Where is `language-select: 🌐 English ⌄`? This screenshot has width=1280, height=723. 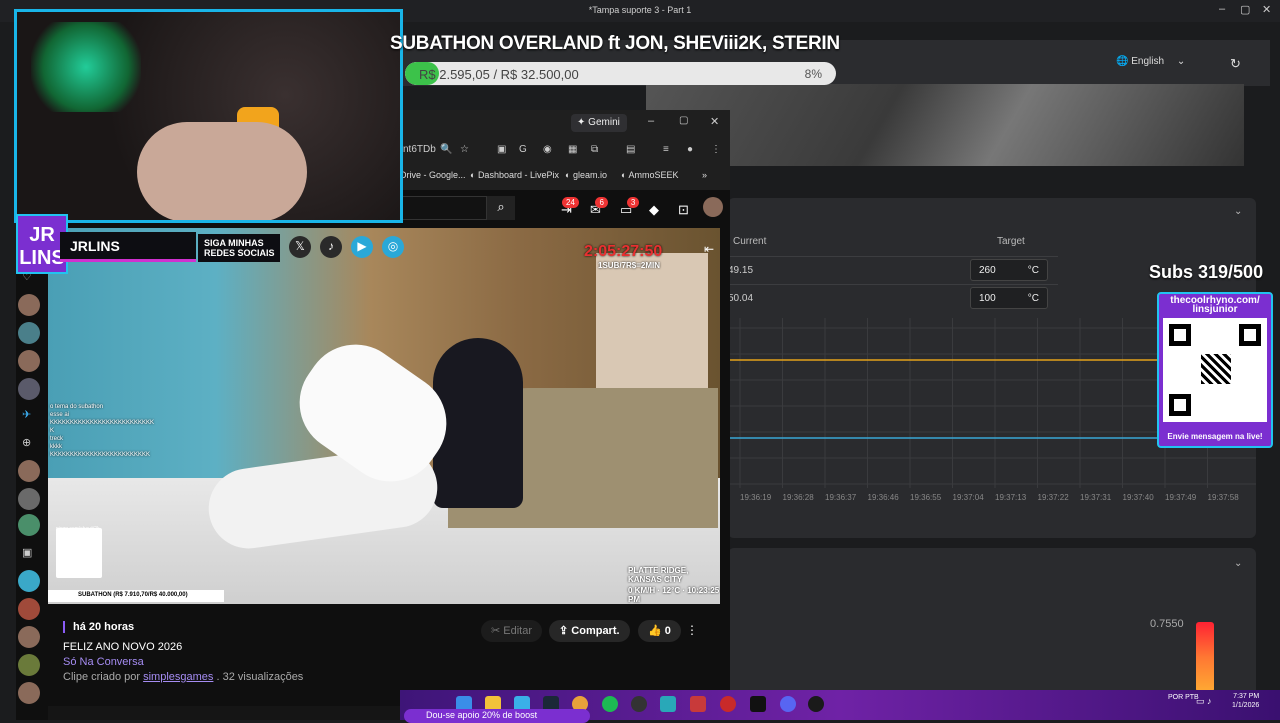
language-select: 🌐 English ⌄ is located at coordinates (1150, 61).